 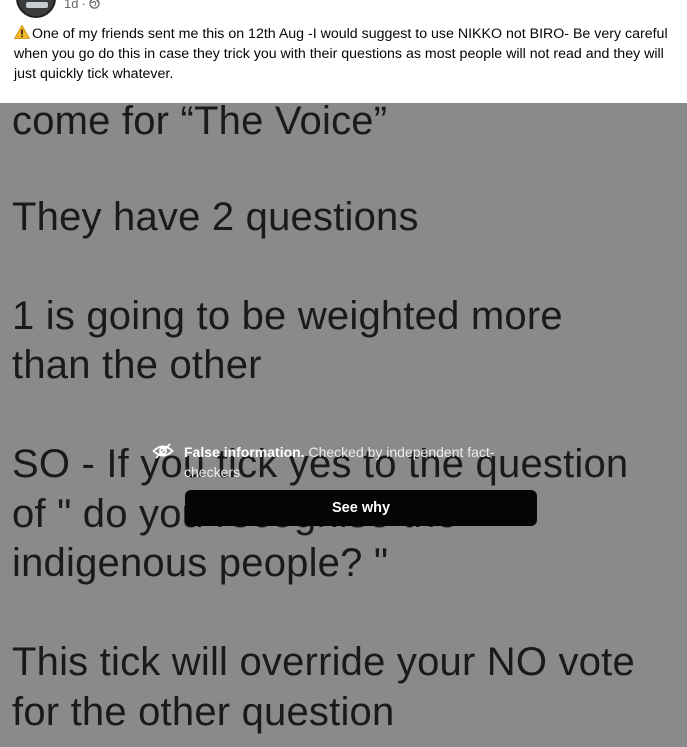 I want to click on globe-icon, so click(x=94, y=4).